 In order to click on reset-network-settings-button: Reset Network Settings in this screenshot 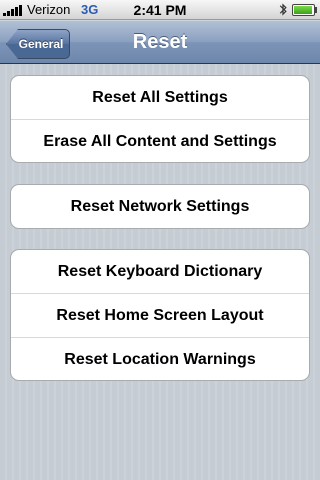, I will do `click(160, 206)`.